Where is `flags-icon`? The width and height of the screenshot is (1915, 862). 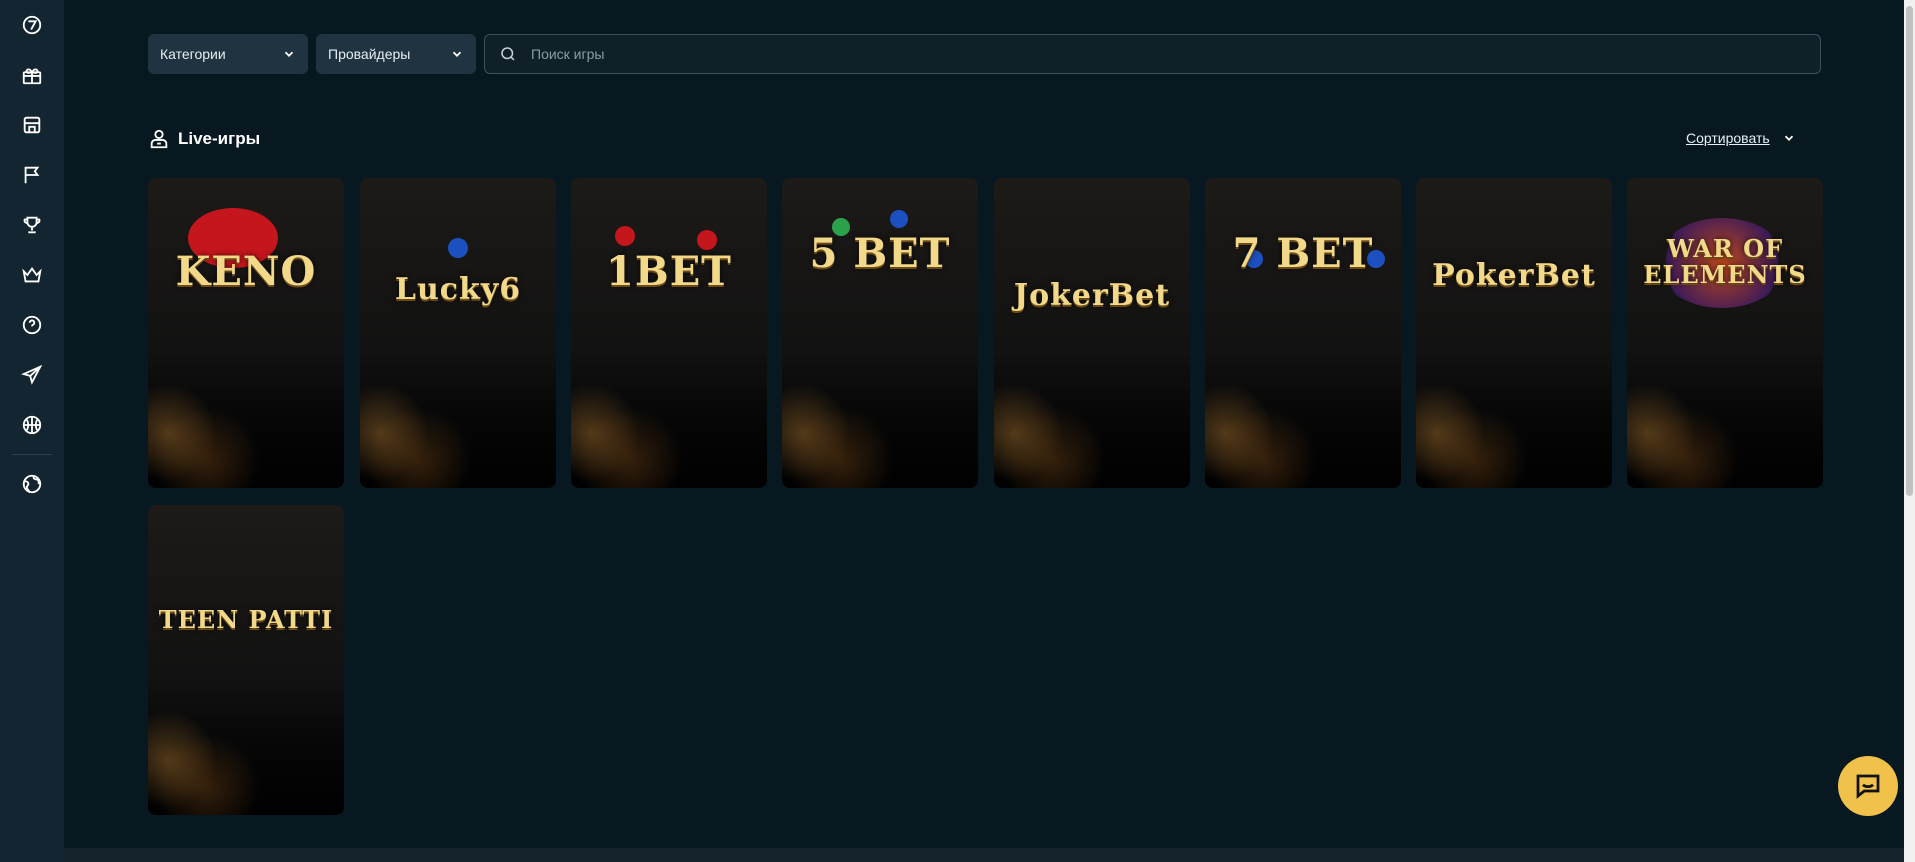
flags-icon is located at coordinates (32, 175).